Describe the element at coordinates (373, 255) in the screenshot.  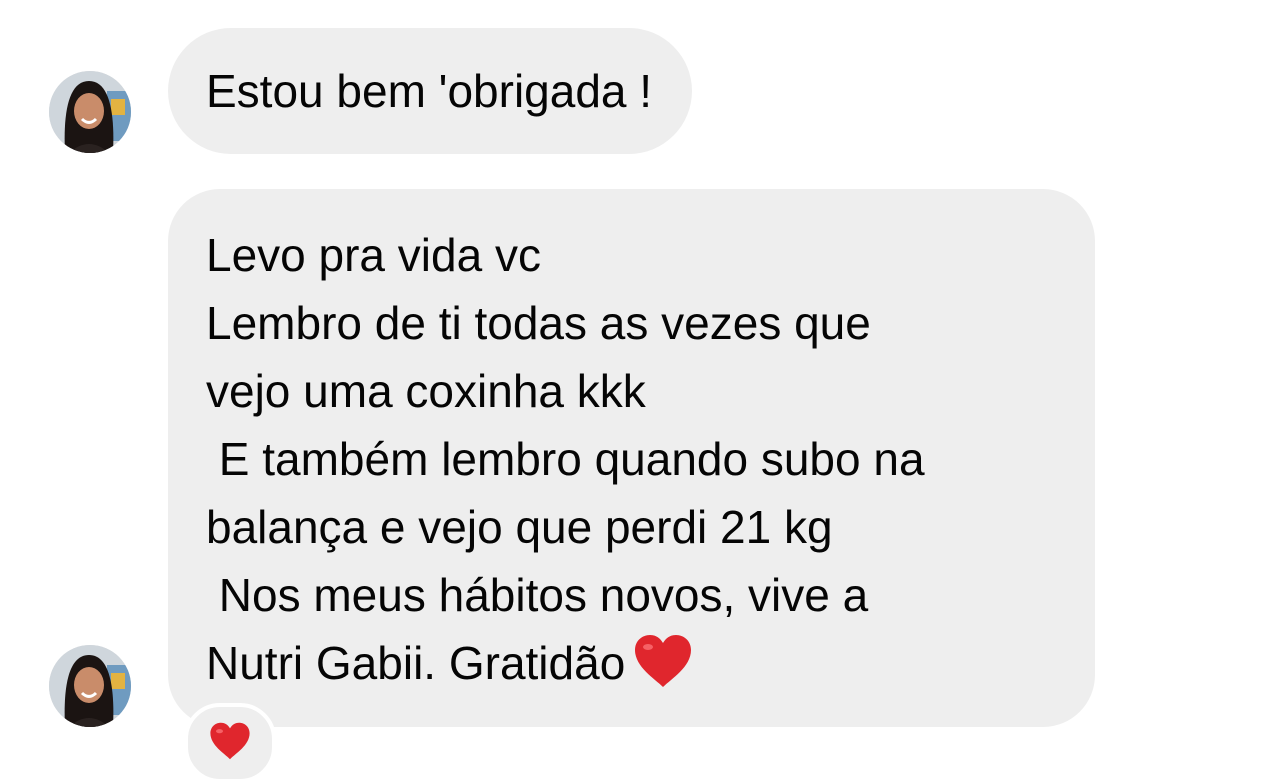
I see `message-text: Levo pra vida vc` at that location.